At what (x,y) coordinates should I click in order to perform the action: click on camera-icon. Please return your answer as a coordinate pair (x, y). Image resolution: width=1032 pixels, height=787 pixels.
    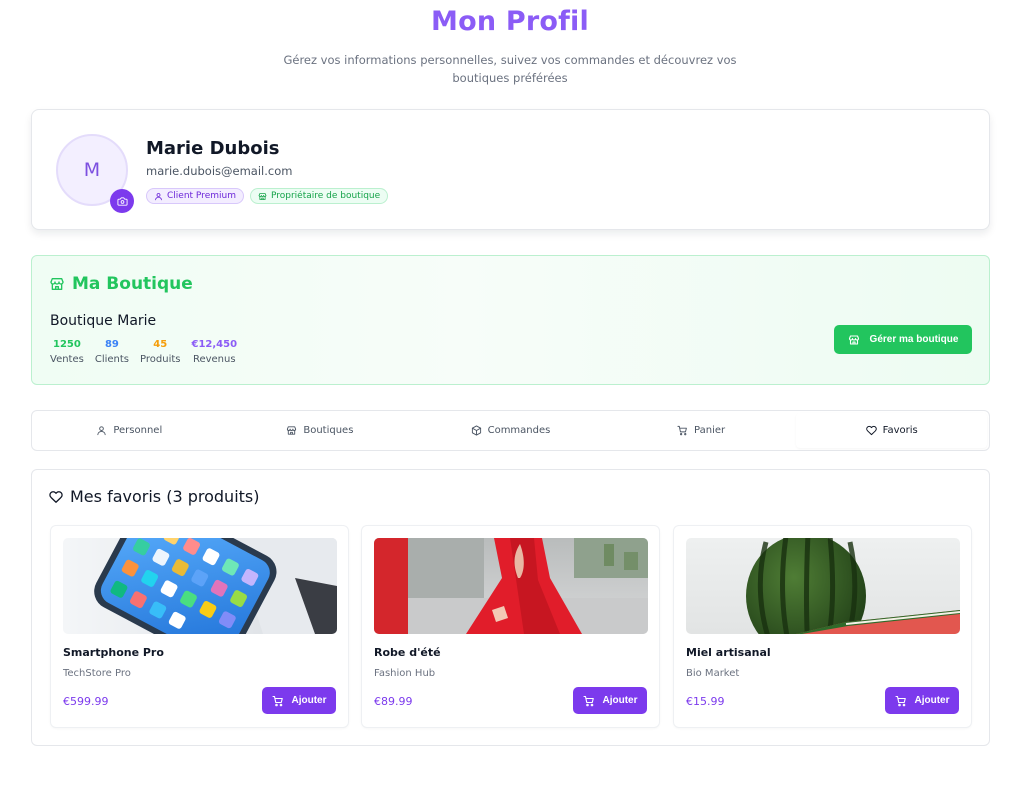
    Looking at the image, I should click on (122, 201).